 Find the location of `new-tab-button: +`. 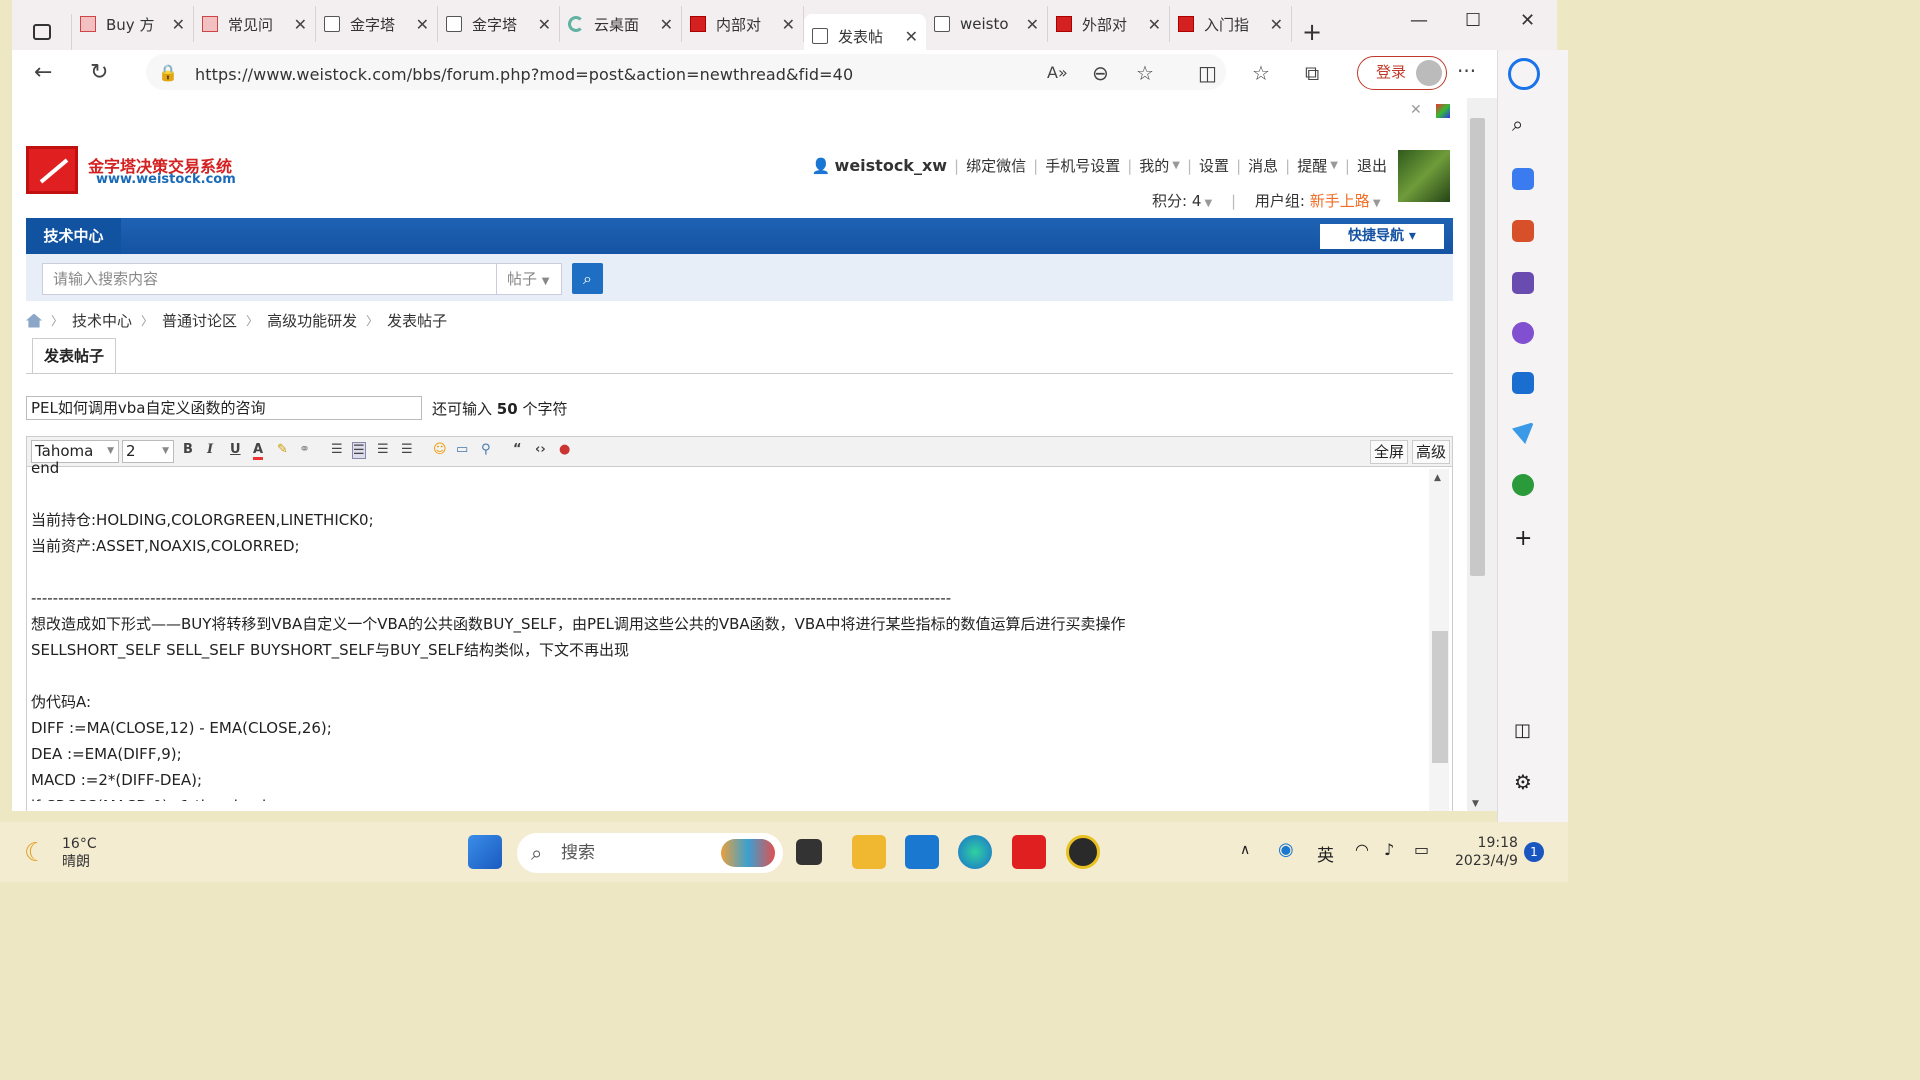

new-tab-button: + is located at coordinates (1312, 32).